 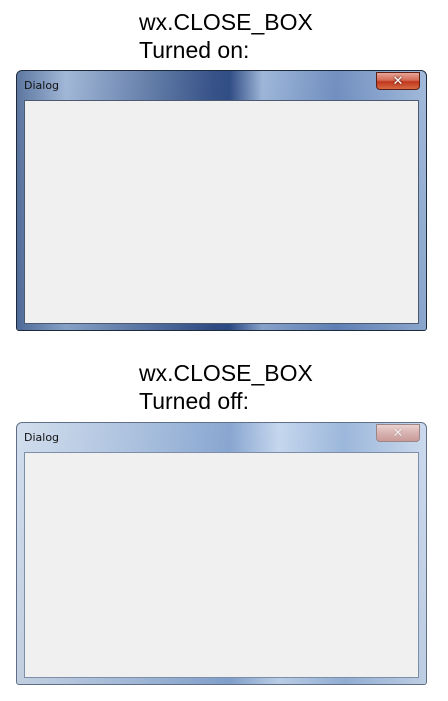 What do you see at coordinates (226, 387) in the screenshot?
I see `caption-close-box-off: wx.CLOSE_BOX Turned off:` at bounding box center [226, 387].